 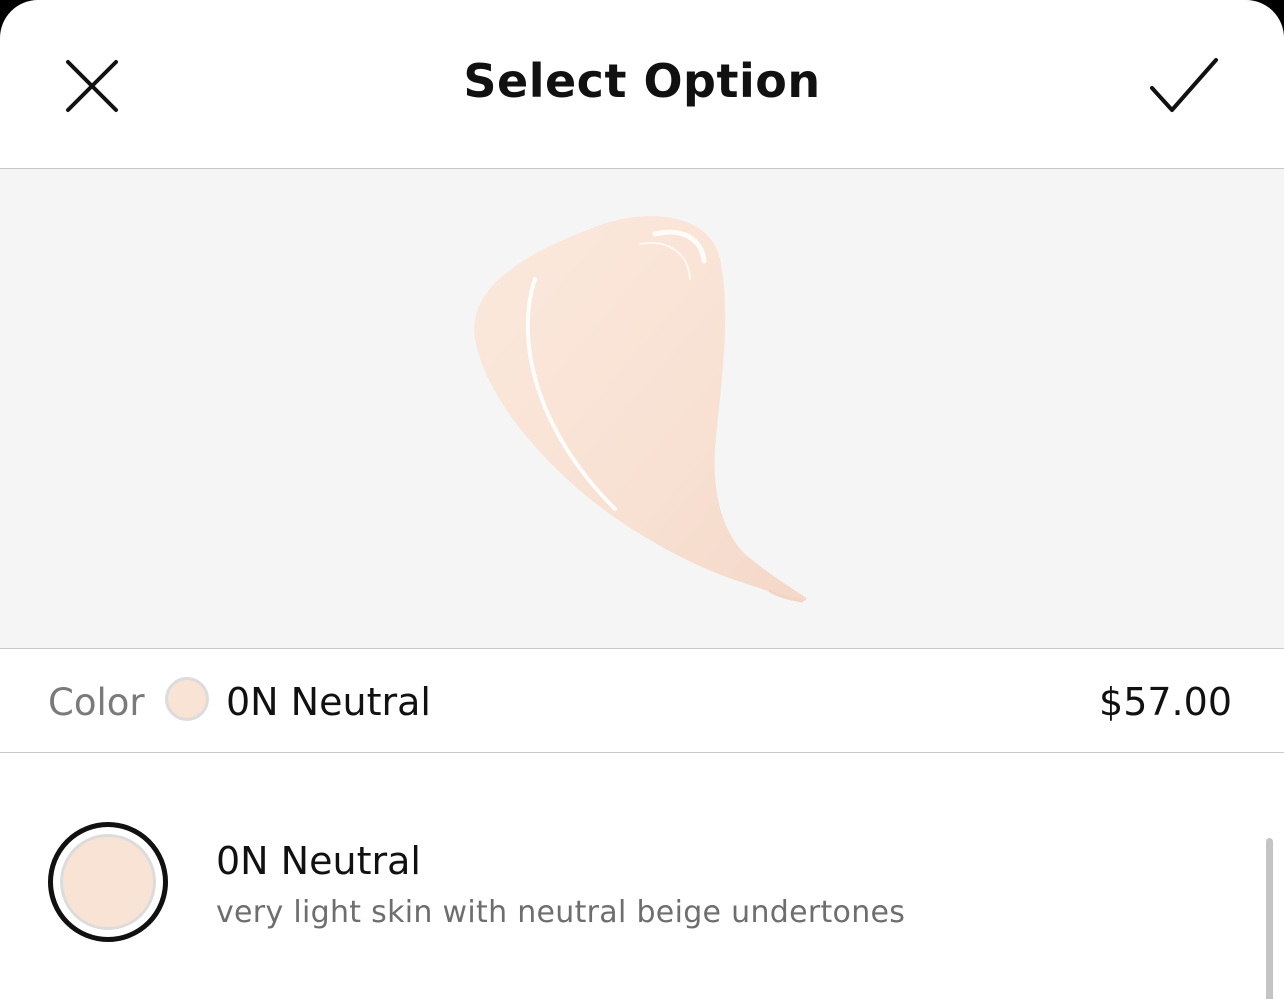 What do you see at coordinates (642, 701) in the screenshot?
I see `selected-color-row: Color 0N Neutral $57.00` at bounding box center [642, 701].